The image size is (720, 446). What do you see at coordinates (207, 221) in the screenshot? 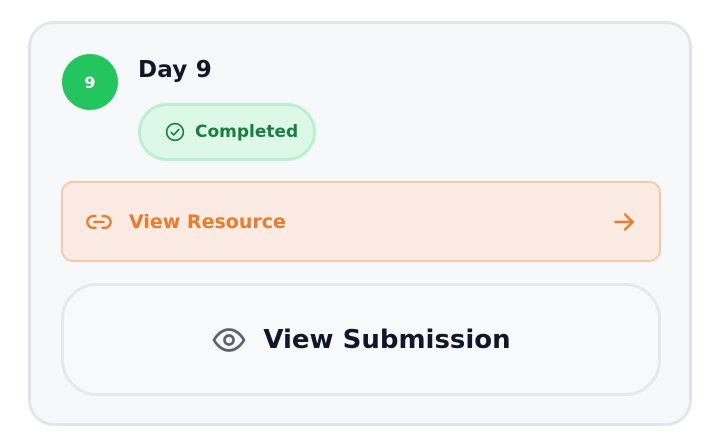
I see `view-resource-label: View Resource` at bounding box center [207, 221].